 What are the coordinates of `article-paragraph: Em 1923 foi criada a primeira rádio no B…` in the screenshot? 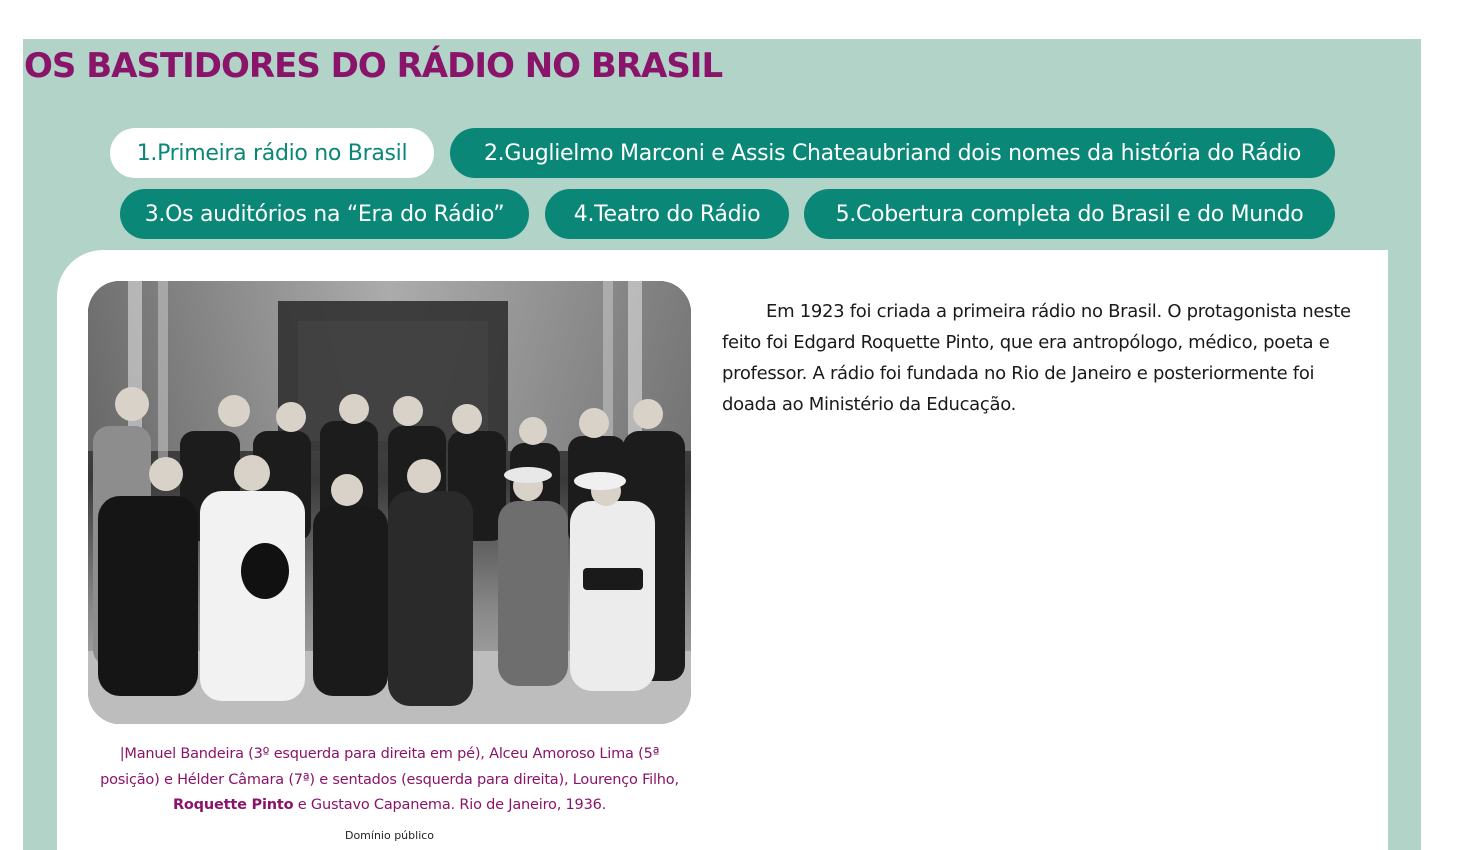 It's located at (1036, 358).